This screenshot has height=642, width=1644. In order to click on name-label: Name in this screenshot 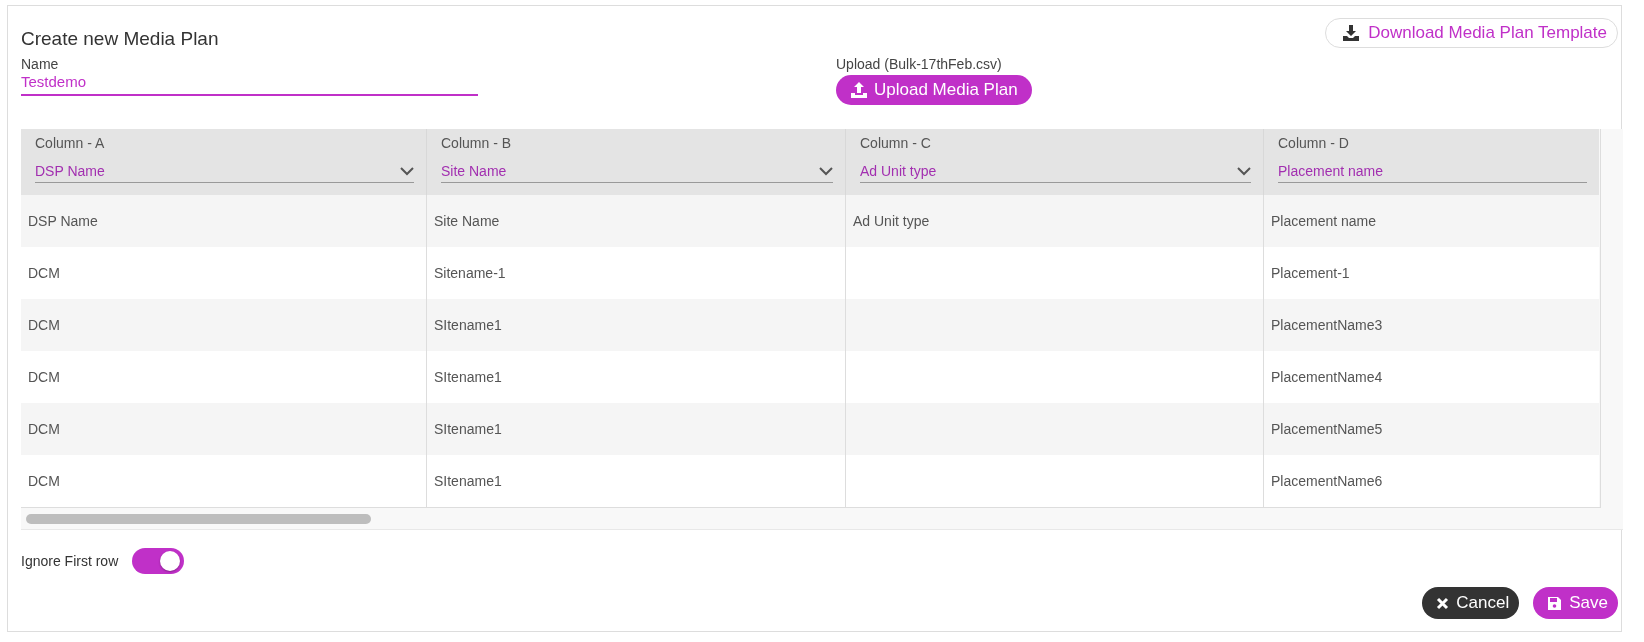, I will do `click(40, 64)`.